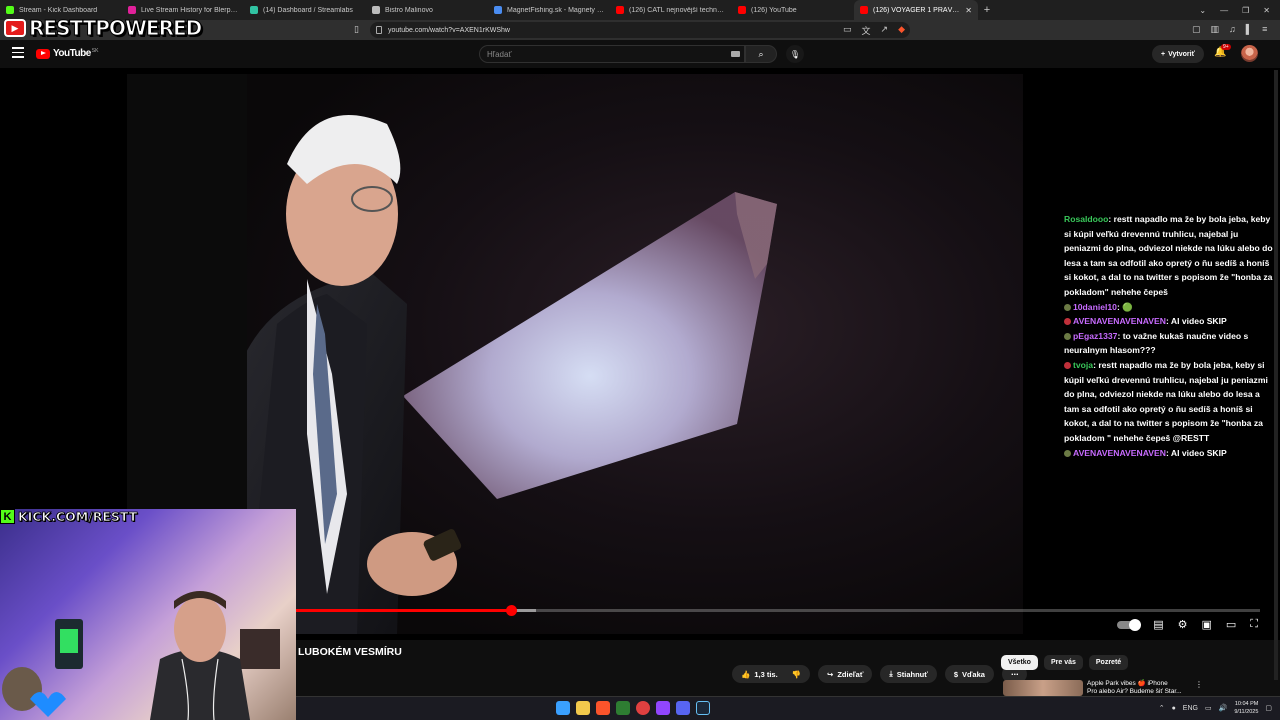 Image resolution: width=1280 pixels, height=720 pixels. I want to click on share-button: ↪ Zdieľať, so click(845, 674).